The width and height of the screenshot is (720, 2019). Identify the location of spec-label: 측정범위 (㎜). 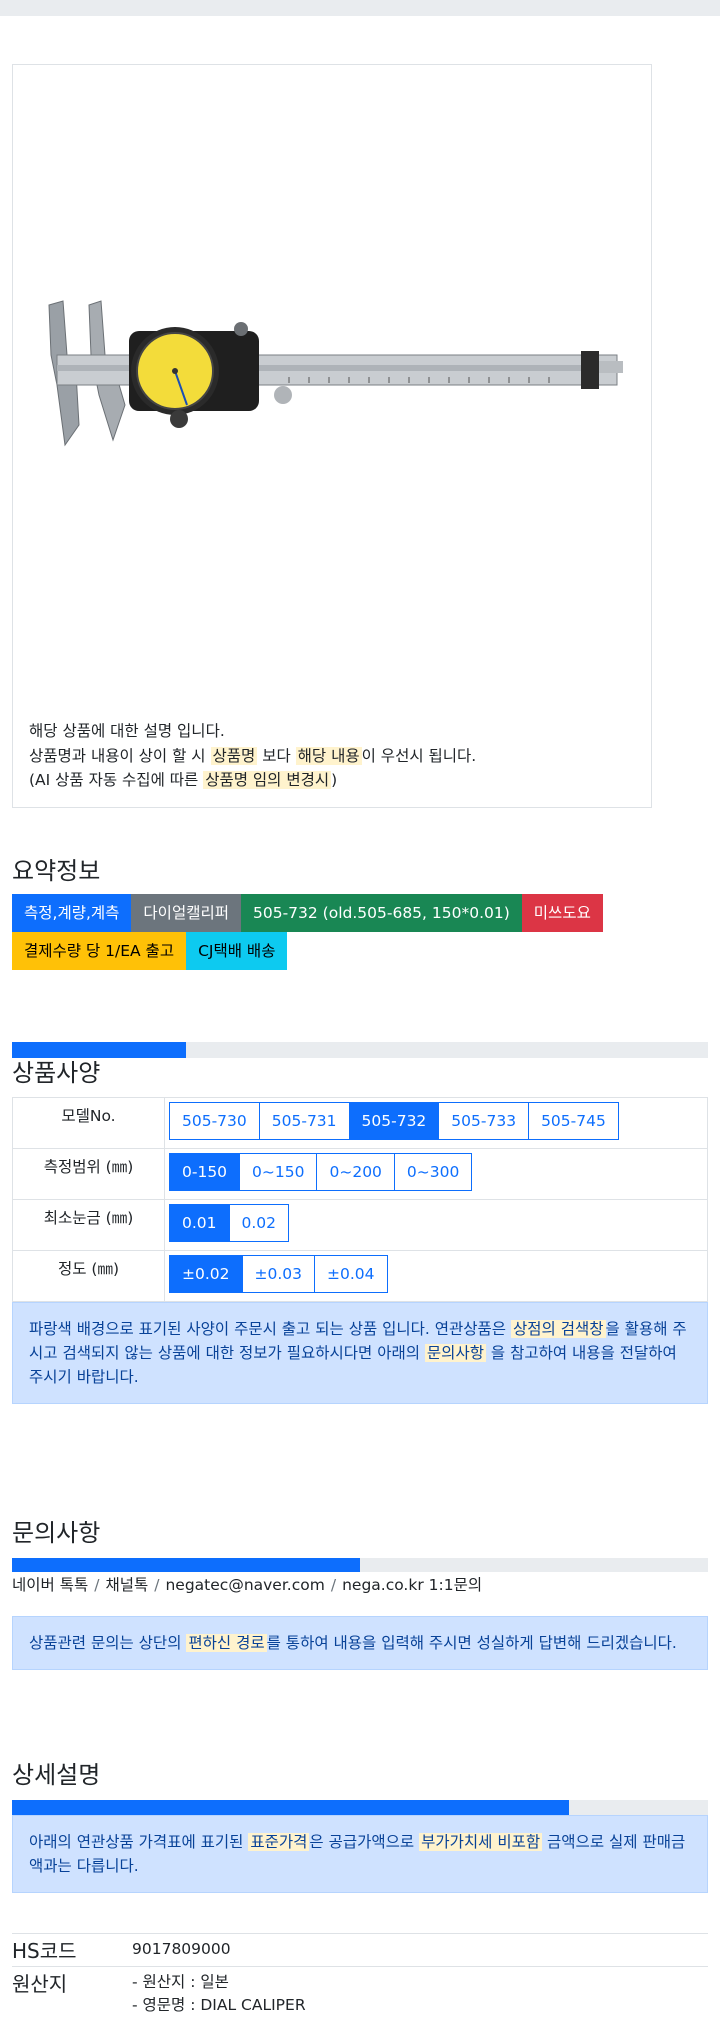
(88, 1174).